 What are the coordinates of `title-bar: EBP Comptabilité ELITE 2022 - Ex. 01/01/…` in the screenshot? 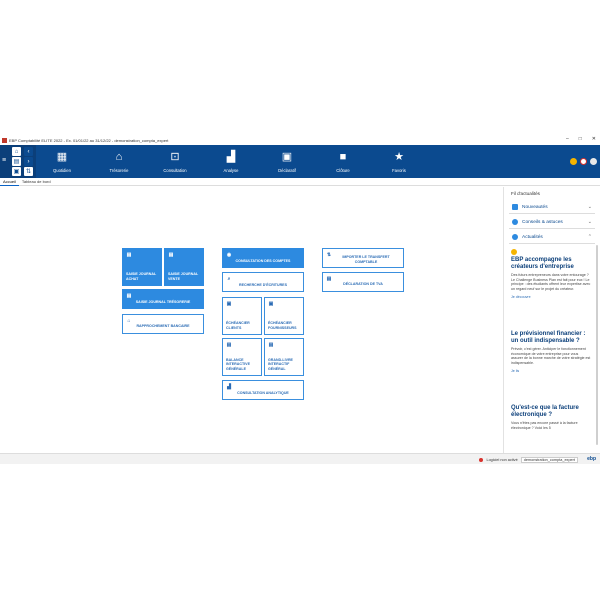 It's located at (300, 140).